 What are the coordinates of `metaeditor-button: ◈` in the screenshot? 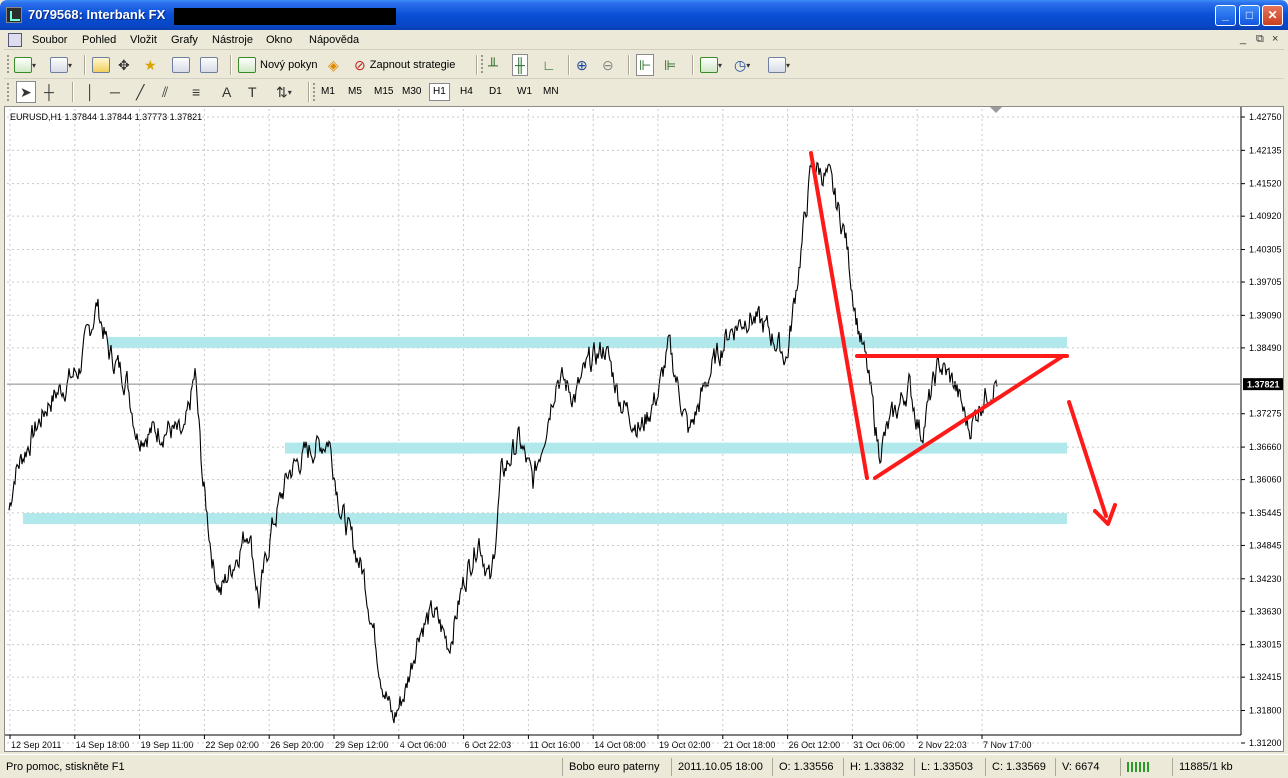 It's located at (333, 65).